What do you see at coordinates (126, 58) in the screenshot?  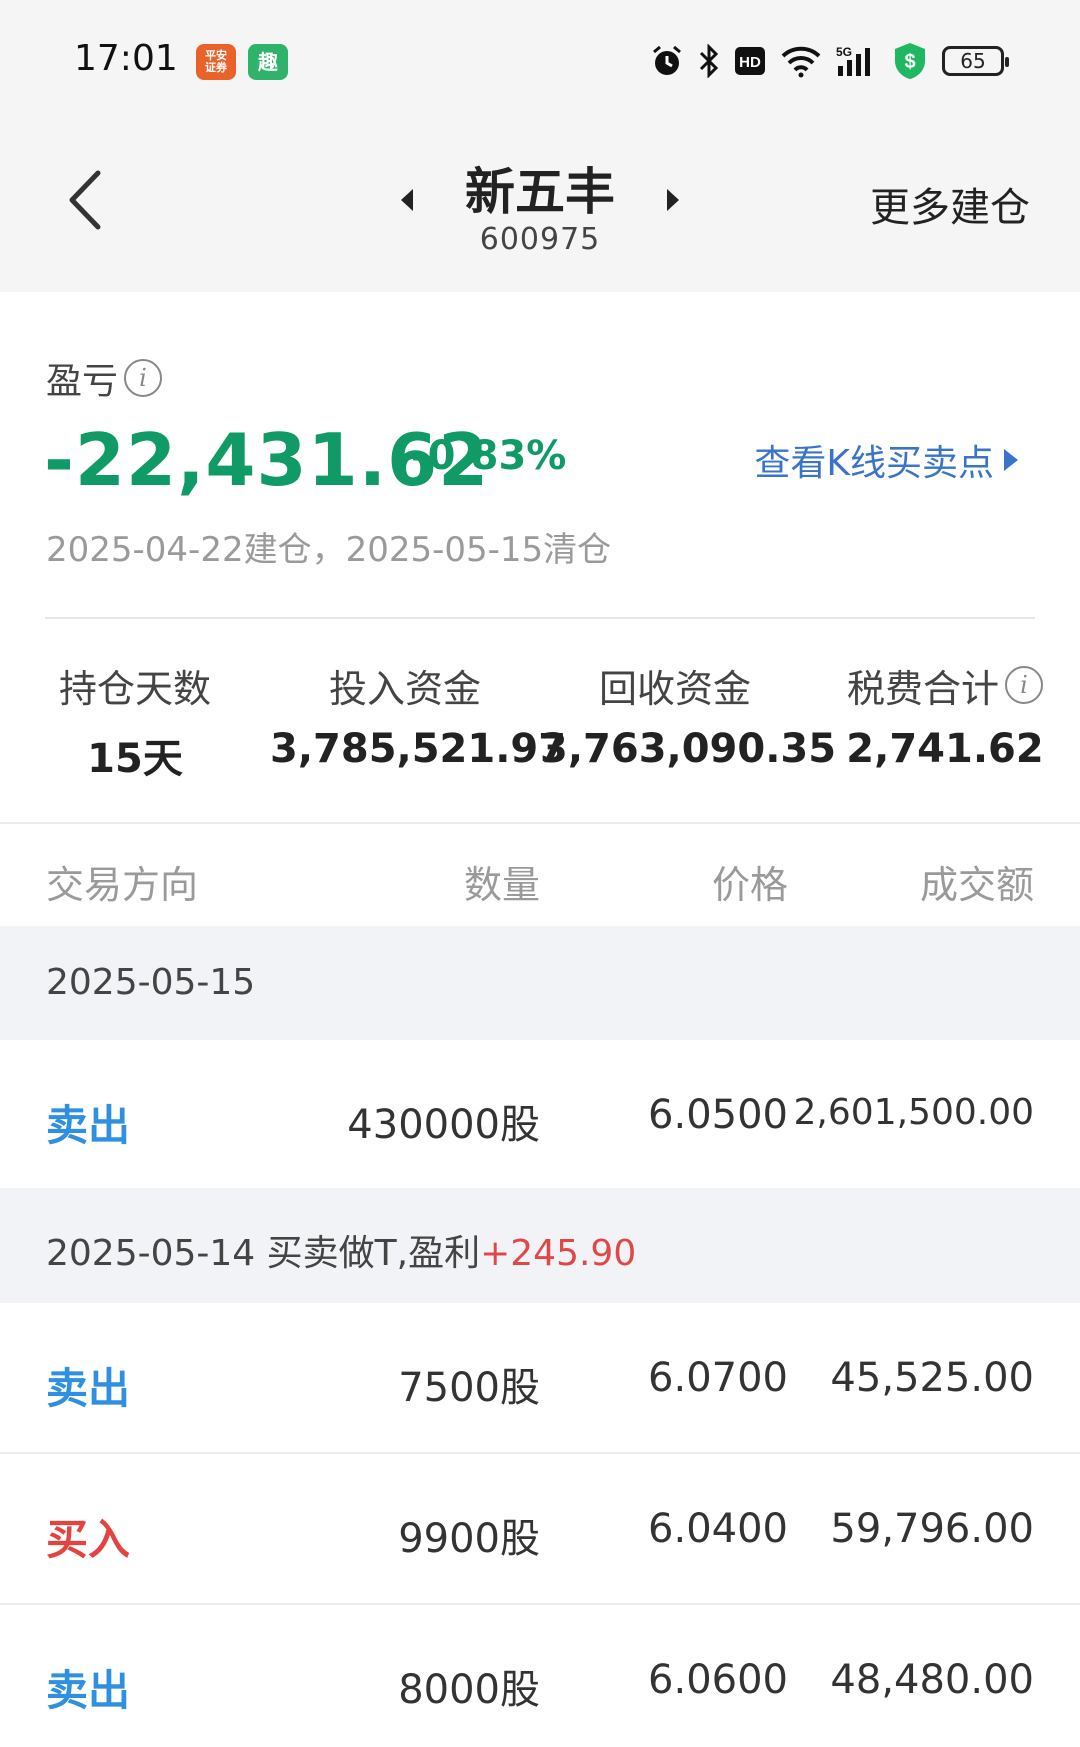 I see `status-time: 17:01` at bounding box center [126, 58].